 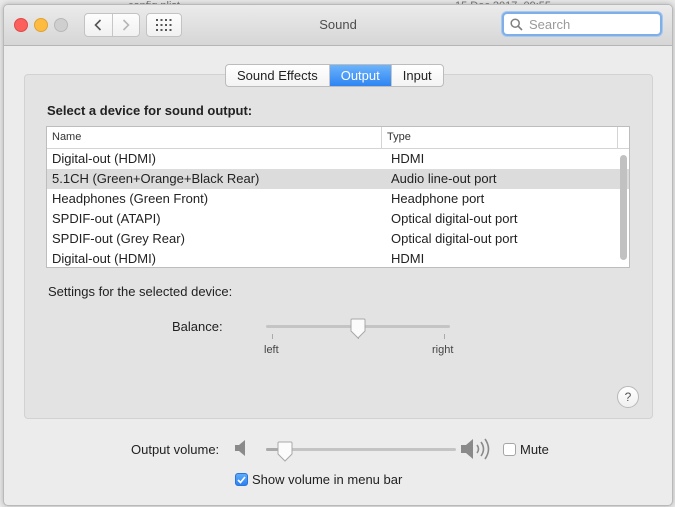 What do you see at coordinates (214, 137) in the screenshot?
I see `column-header-name: Name` at bounding box center [214, 137].